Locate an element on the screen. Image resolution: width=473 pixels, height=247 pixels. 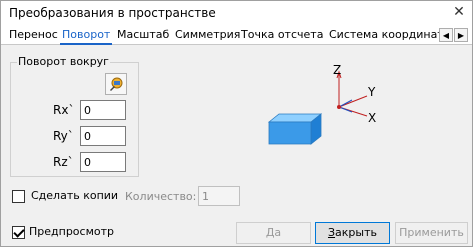
rx-input is located at coordinates (103, 110).